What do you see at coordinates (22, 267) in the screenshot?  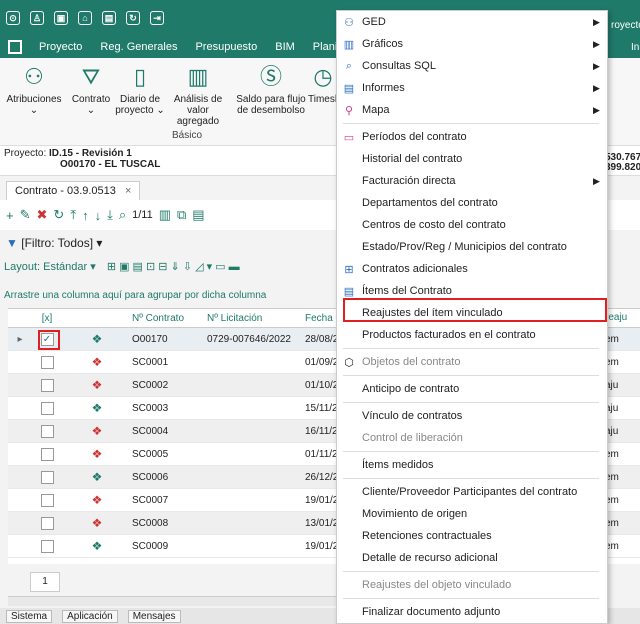 I see `layout-label: Layout:` at bounding box center [22, 267].